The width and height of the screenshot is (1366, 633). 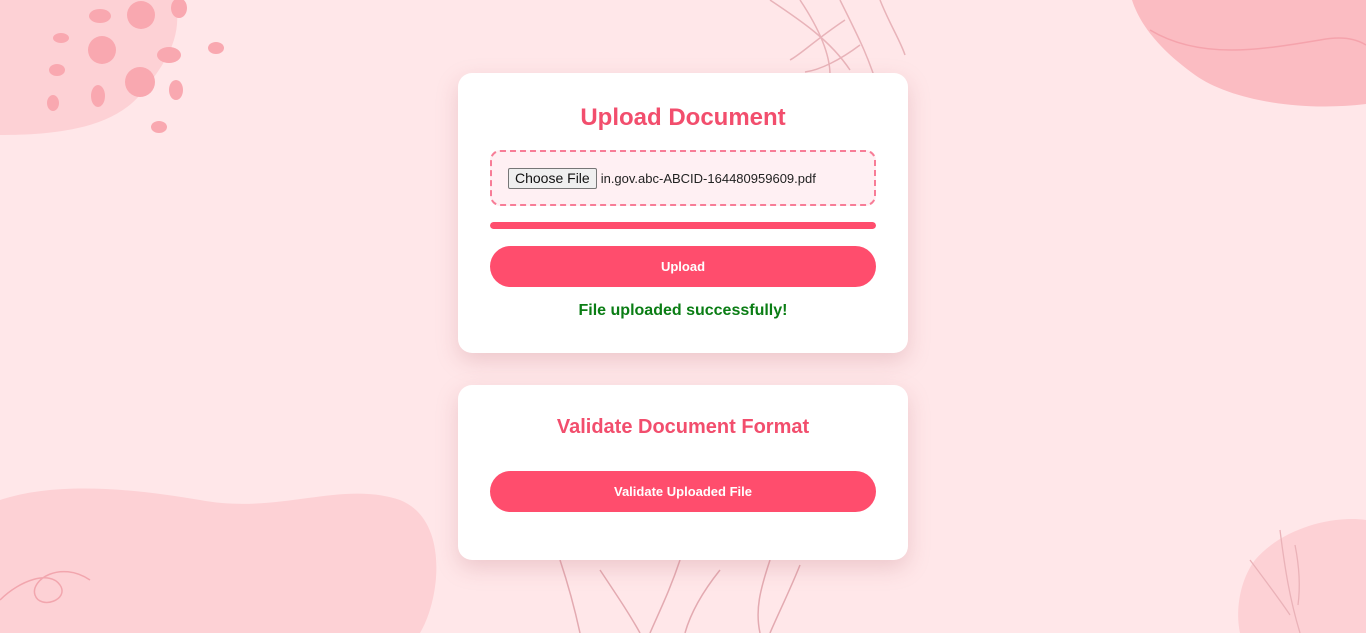 I want to click on upload-status-message: File uploaded successfully!, so click(x=683, y=310).